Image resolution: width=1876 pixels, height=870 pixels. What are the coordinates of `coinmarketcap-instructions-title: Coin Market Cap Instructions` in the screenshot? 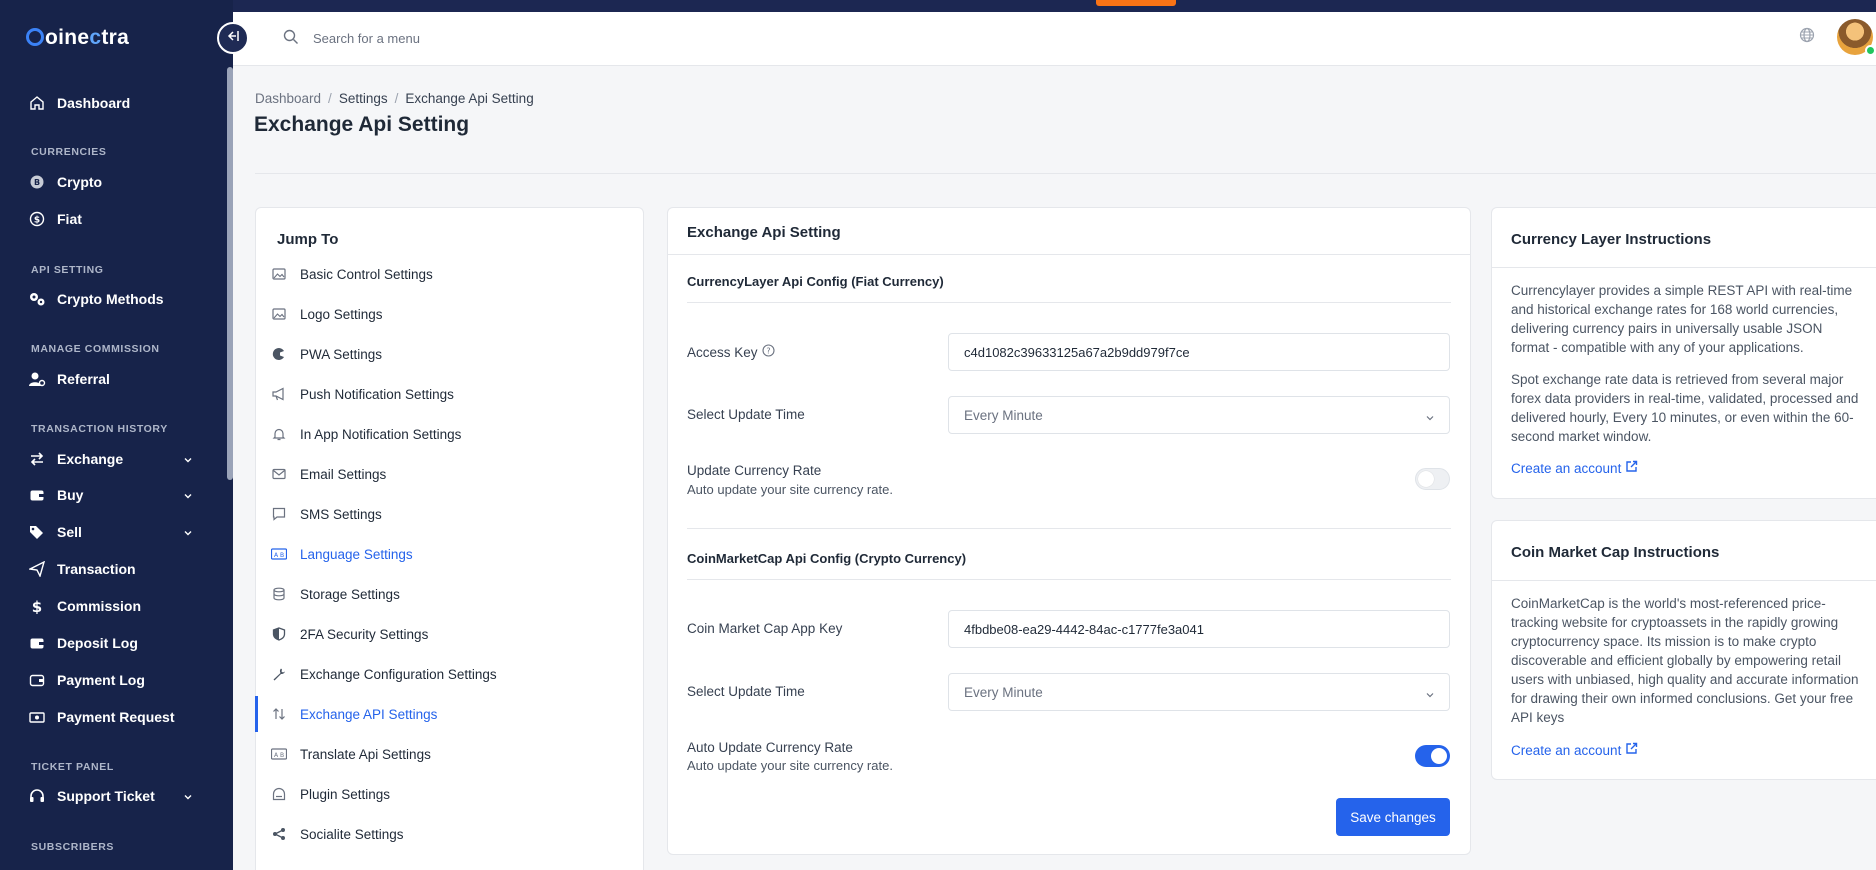 It's located at (1615, 552).